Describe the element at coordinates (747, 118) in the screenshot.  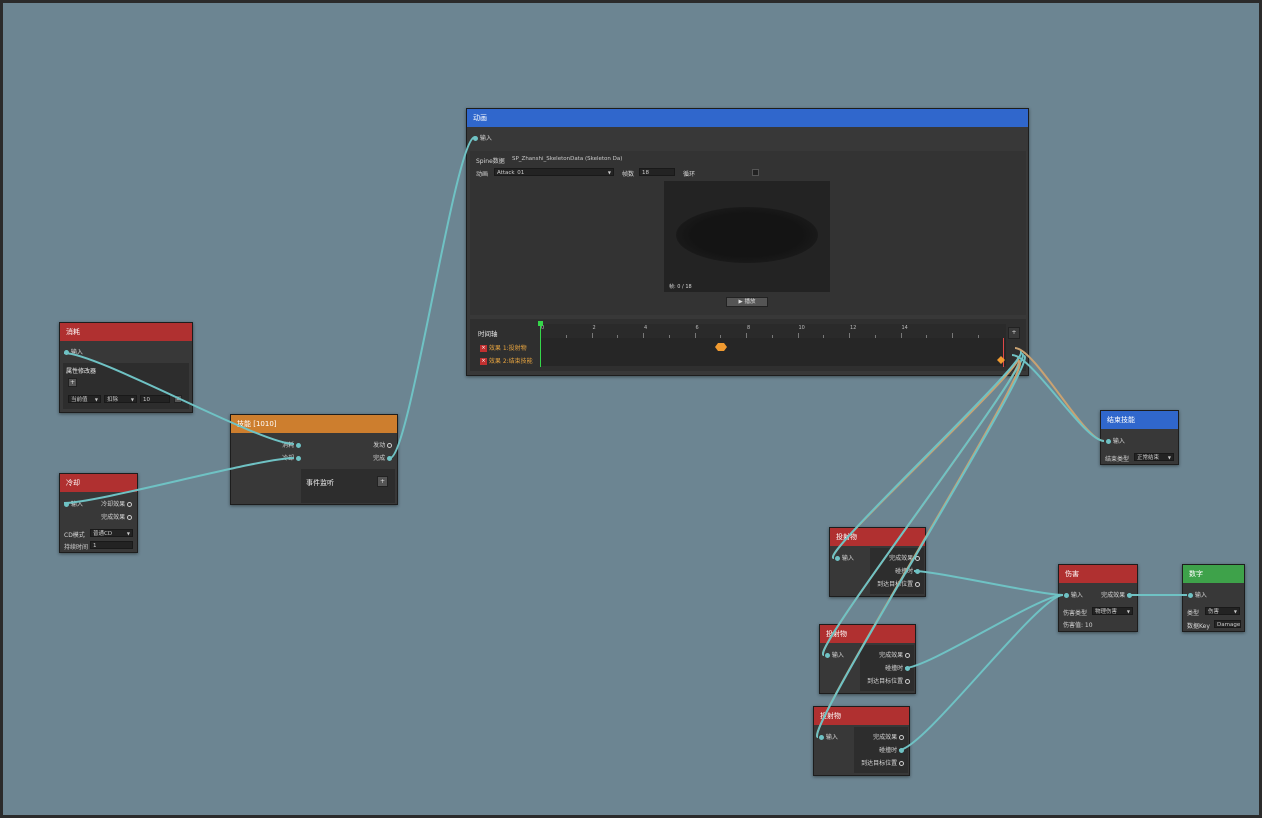
I see `node-title: 动画` at that location.